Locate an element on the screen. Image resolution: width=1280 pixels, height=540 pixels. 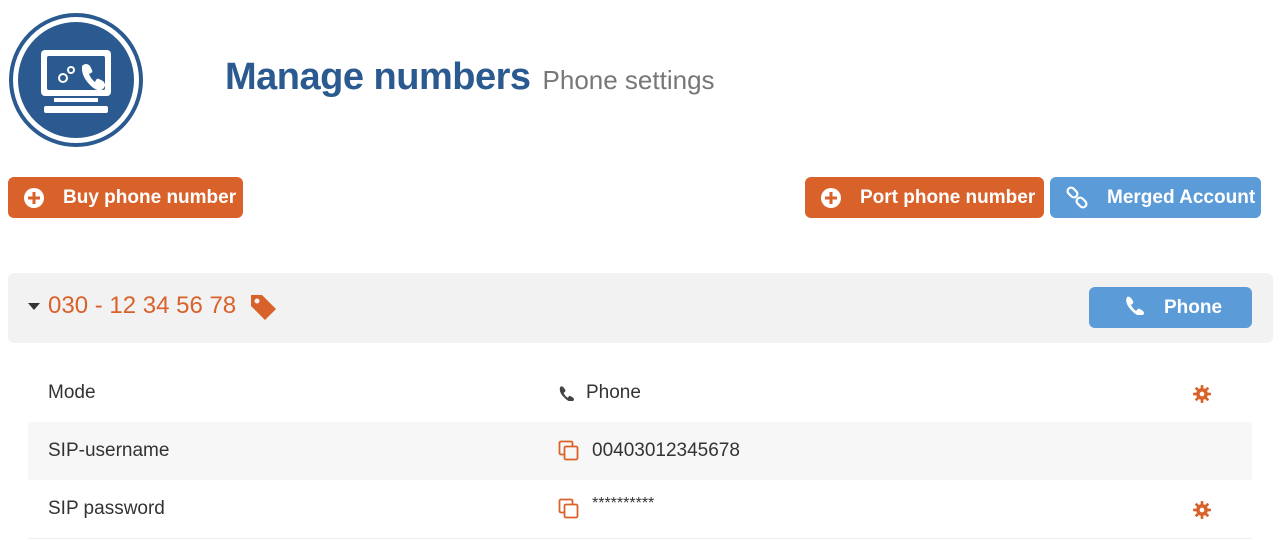
buy-phone-number-button: Buy phone number is located at coordinates (125, 197).